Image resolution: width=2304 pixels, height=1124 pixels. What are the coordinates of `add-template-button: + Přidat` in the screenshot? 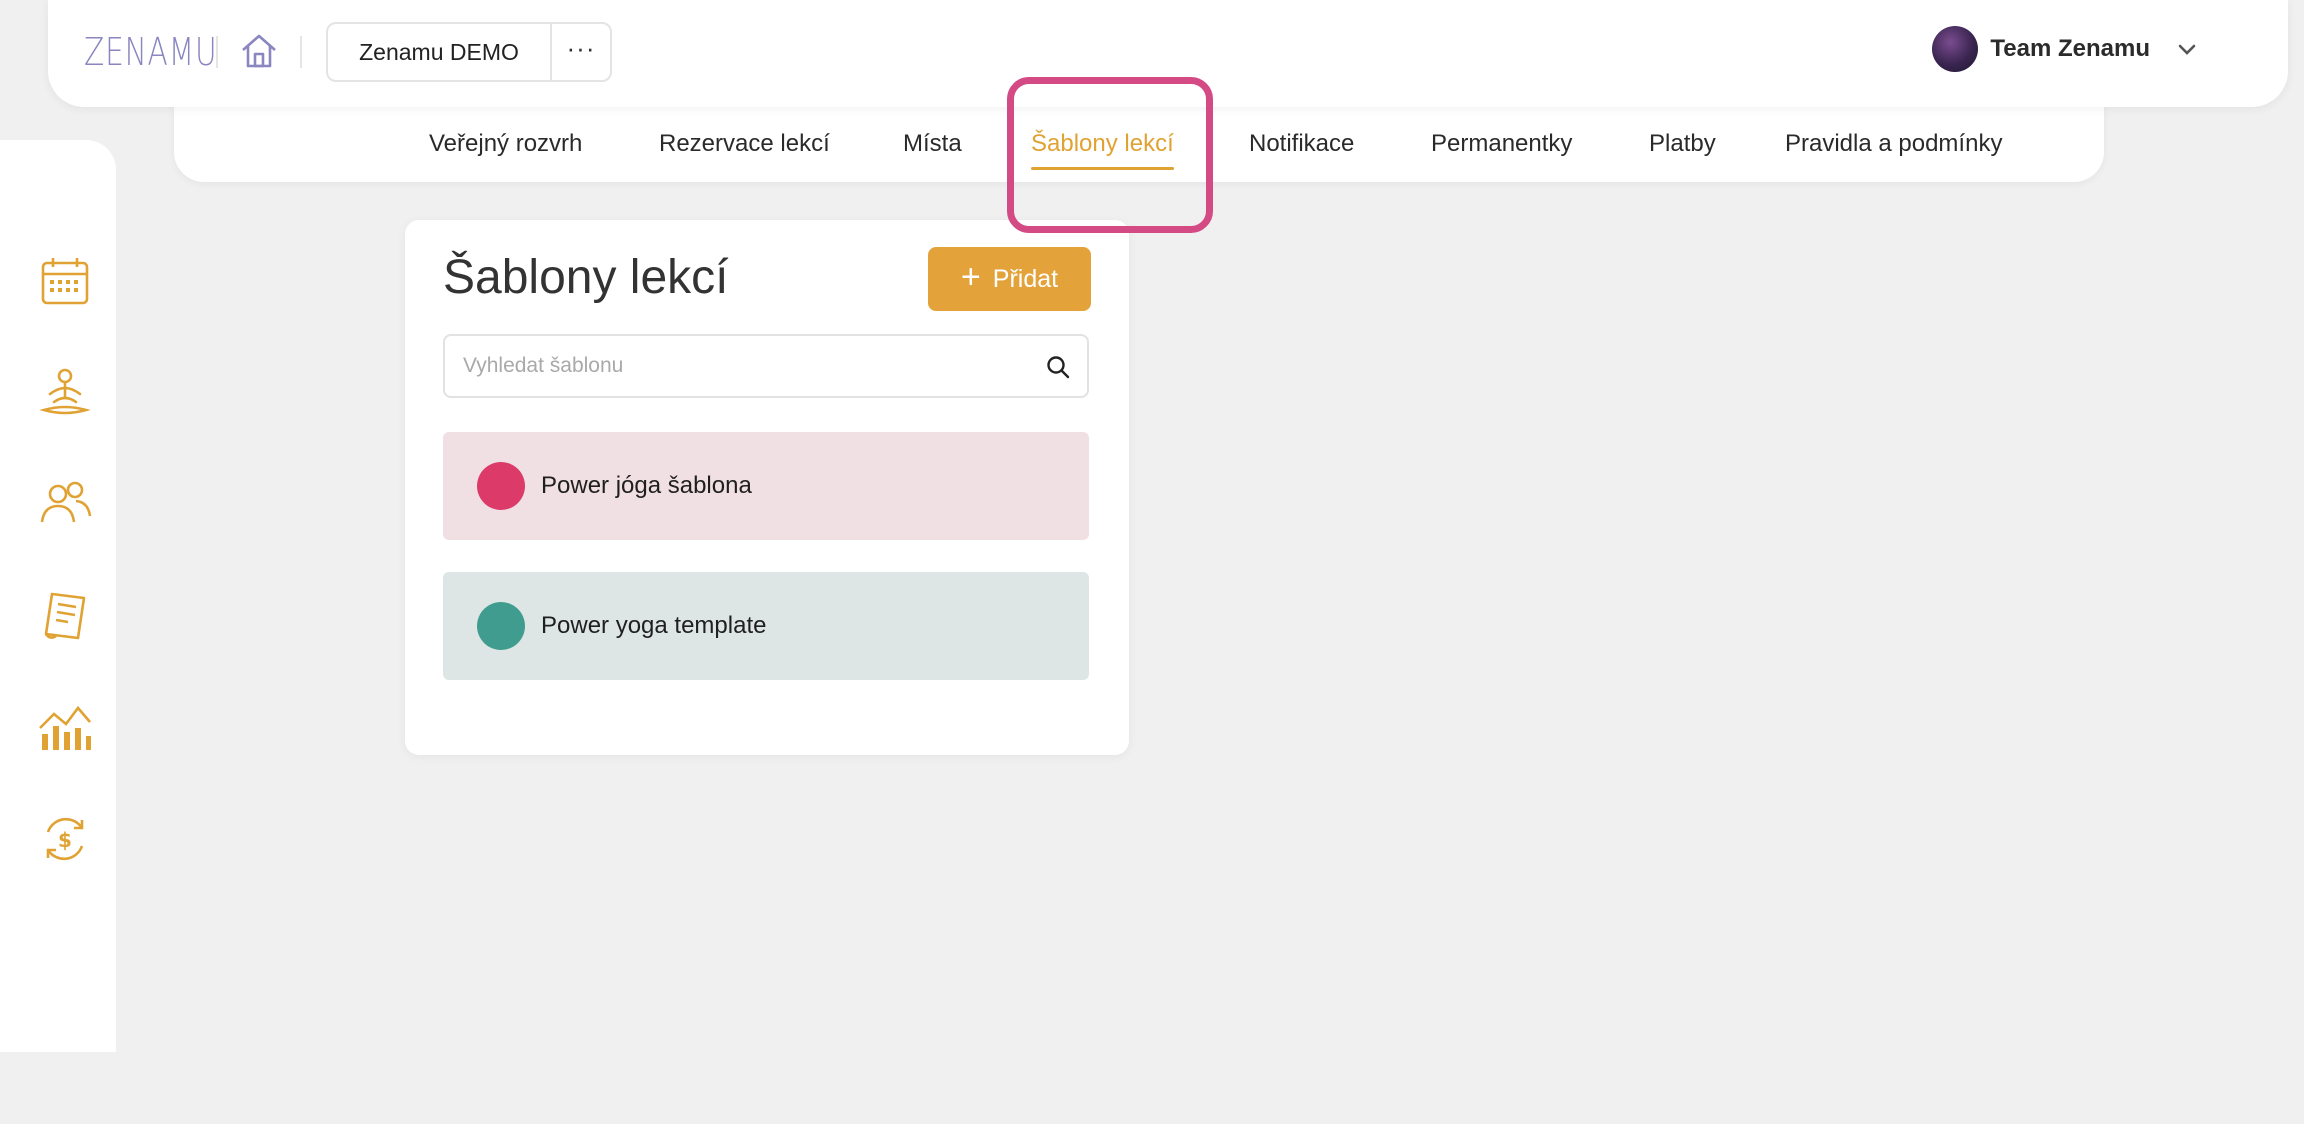 It's located at (1009, 279).